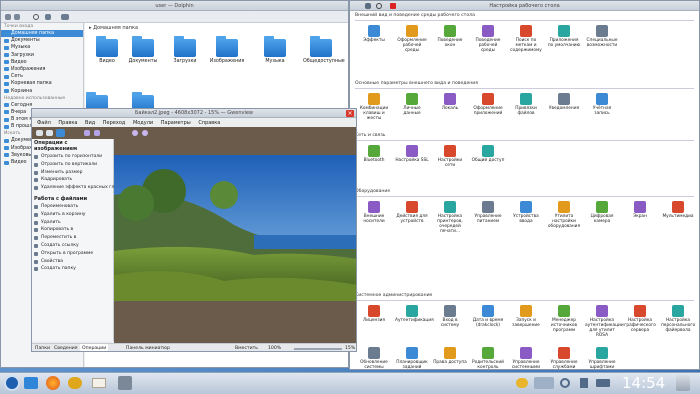 This screenshot has height=394, width=700. I want to click on settings-module: Родительский контроль, so click(488, 358).